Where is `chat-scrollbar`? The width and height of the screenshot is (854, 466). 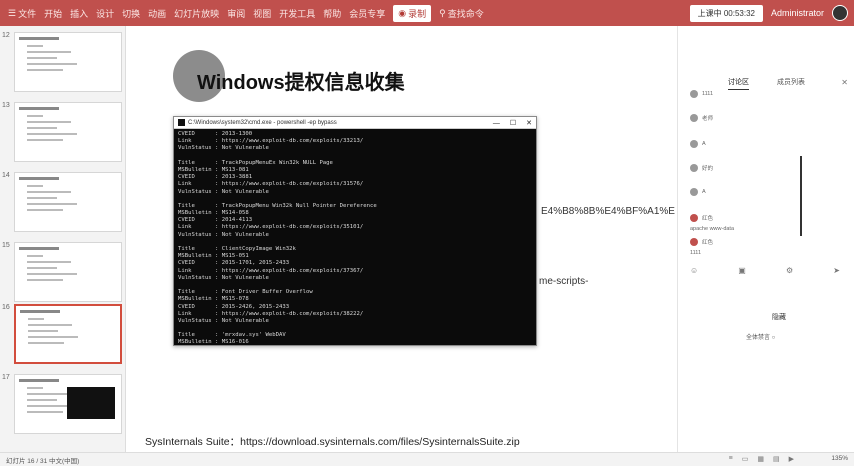 chat-scrollbar is located at coordinates (801, 196).